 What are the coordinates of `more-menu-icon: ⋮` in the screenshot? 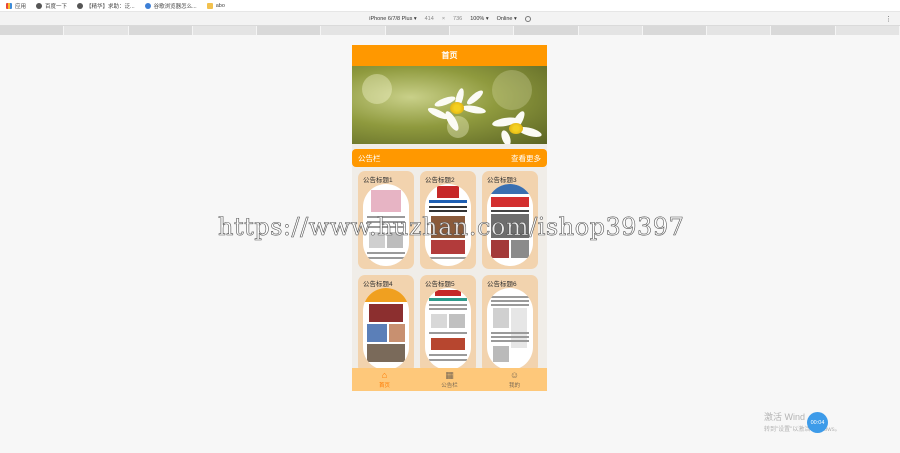 It's located at (888, 19).